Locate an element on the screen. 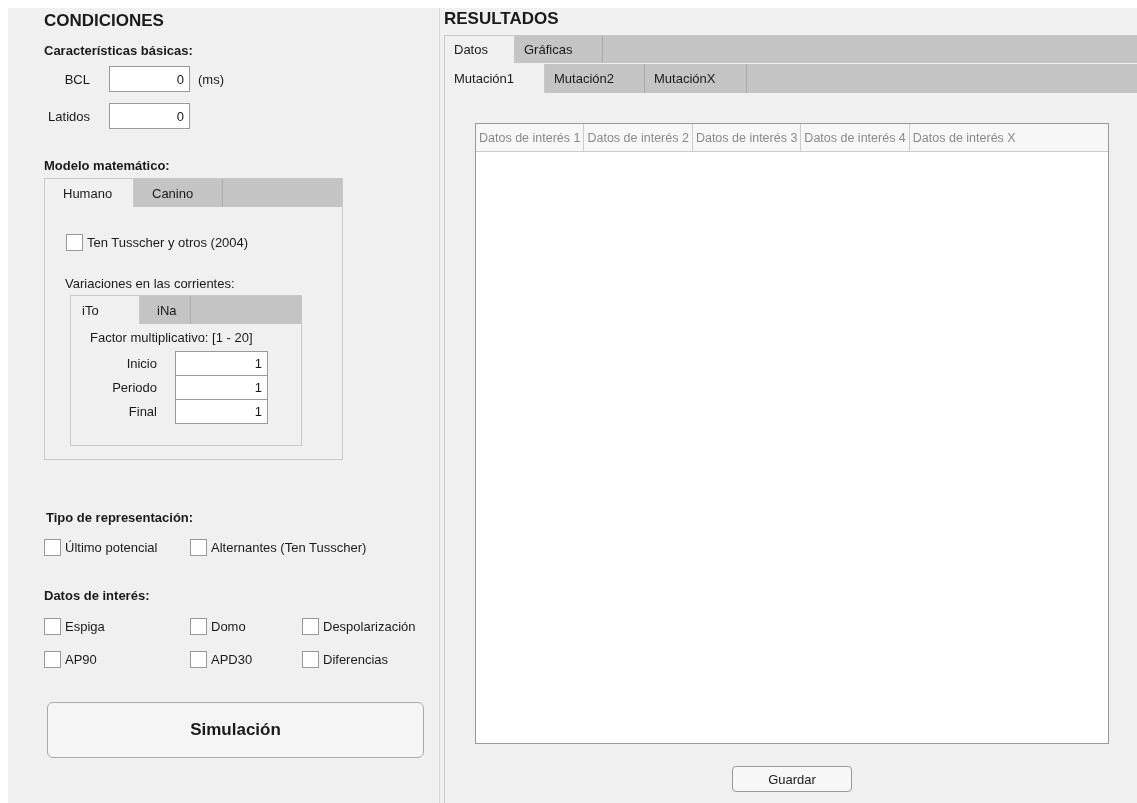 This screenshot has height=803, width=1137. checkbox-label: Último potencial is located at coordinates (111, 547).